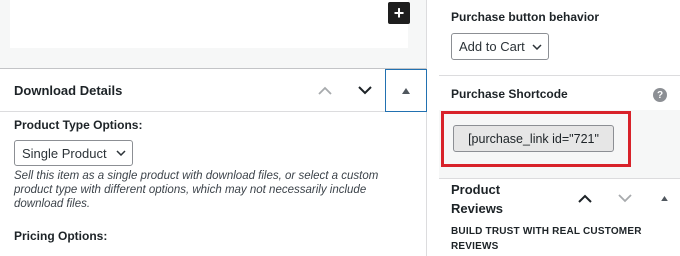 The width and height of the screenshot is (680, 256). Describe the element at coordinates (64, 153) in the screenshot. I see `product-type-value: Single Product` at that location.